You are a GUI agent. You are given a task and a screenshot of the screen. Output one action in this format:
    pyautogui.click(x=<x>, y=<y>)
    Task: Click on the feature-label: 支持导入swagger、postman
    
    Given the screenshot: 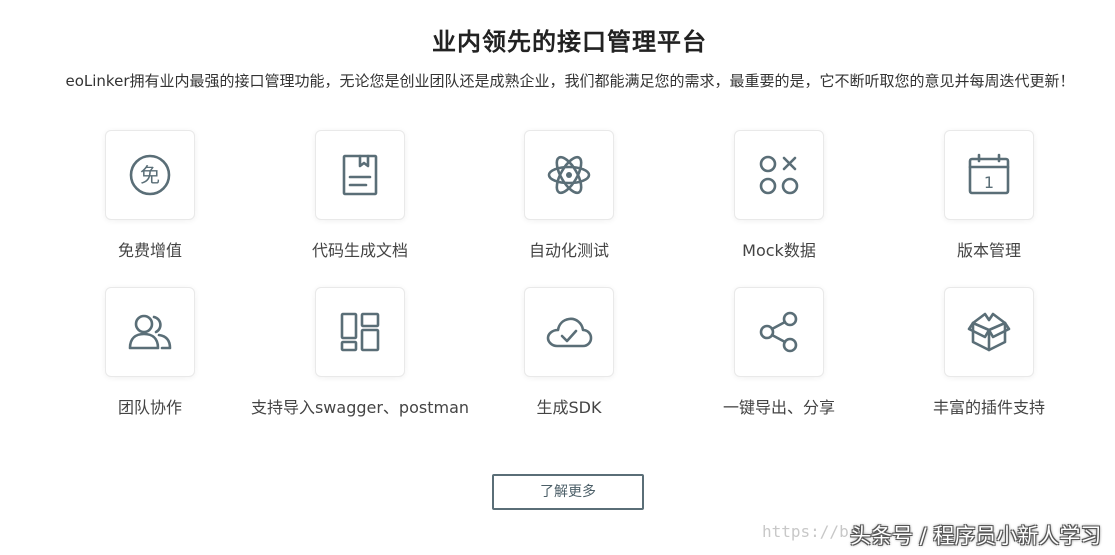 What is the action you would take?
    pyautogui.click(x=360, y=407)
    